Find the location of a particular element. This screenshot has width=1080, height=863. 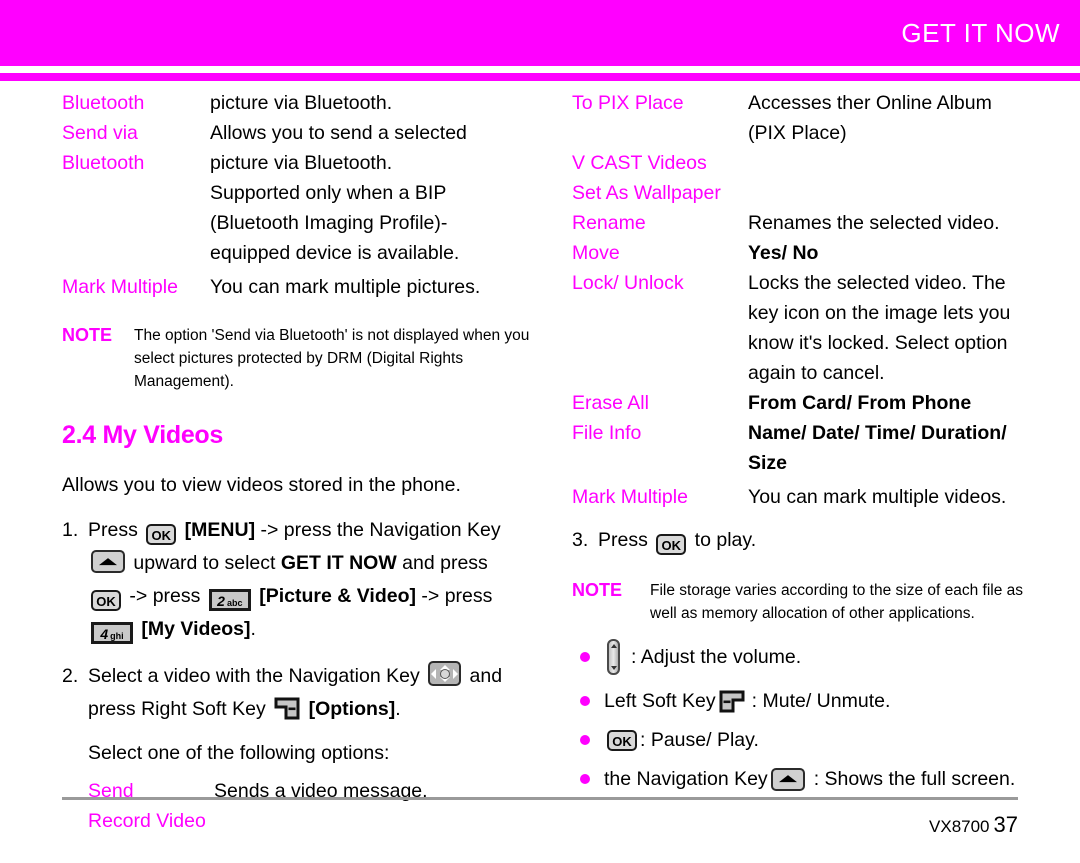

definition-row: Move Yes/ No is located at coordinates (807, 253).